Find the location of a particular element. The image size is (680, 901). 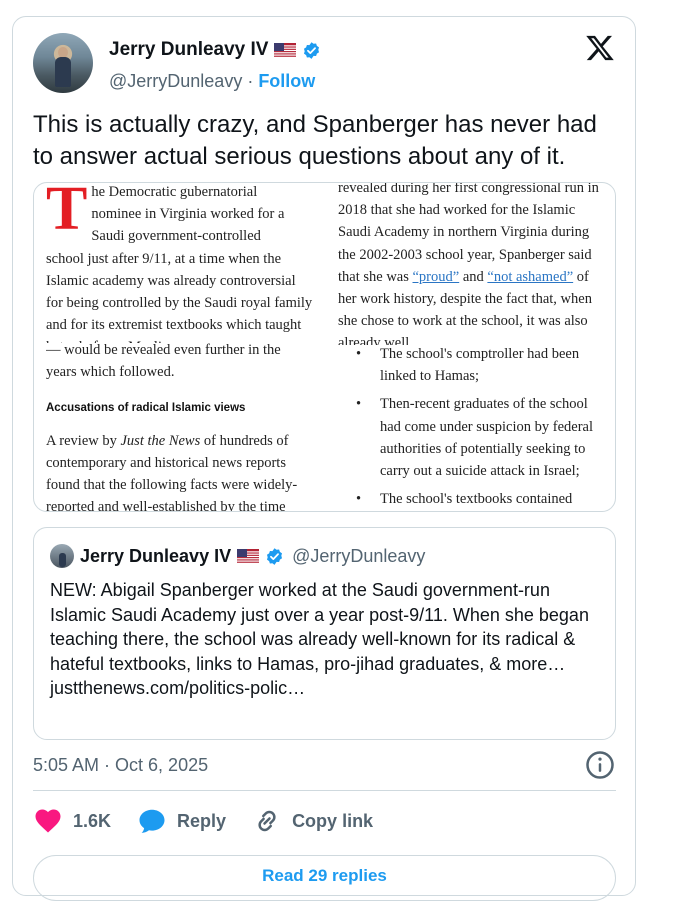

action-bar: 1.6K Reply Copy link is located at coordinates (216, 821).